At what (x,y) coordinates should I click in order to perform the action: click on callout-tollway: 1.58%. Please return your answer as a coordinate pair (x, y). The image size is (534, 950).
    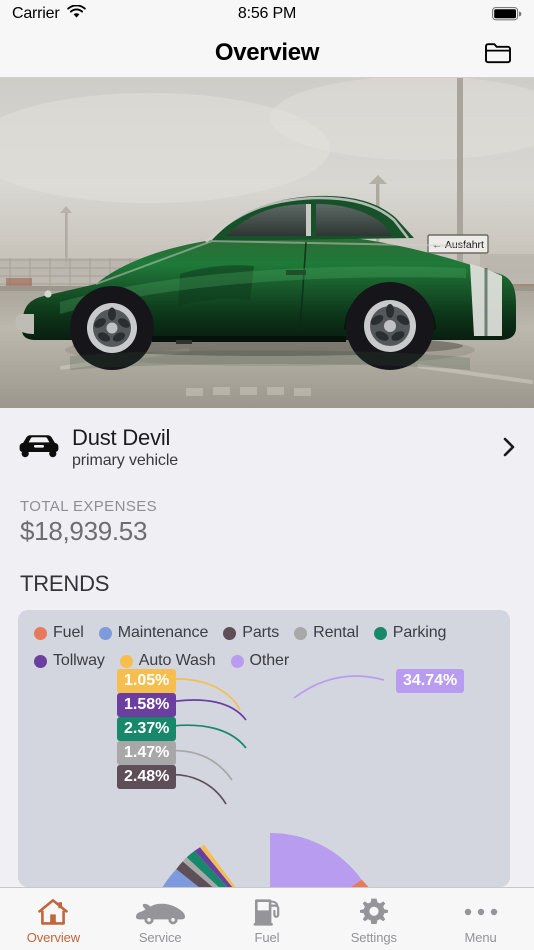
    Looking at the image, I should click on (147, 705).